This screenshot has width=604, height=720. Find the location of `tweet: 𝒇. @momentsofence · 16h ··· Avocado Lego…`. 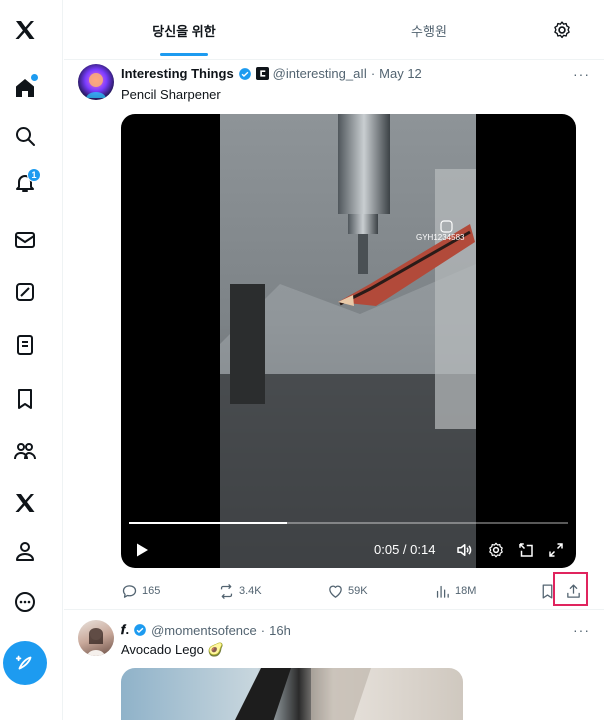

tweet: 𝒇. @momentsofence · 16h ··· Avocado Lego… is located at coordinates (334, 665).